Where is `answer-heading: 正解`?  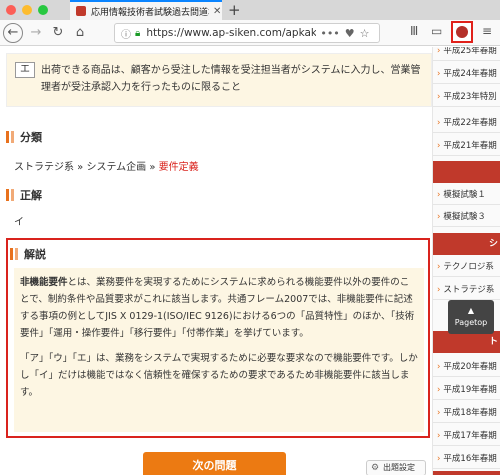 answer-heading: 正解 is located at coordinates (24, 195).